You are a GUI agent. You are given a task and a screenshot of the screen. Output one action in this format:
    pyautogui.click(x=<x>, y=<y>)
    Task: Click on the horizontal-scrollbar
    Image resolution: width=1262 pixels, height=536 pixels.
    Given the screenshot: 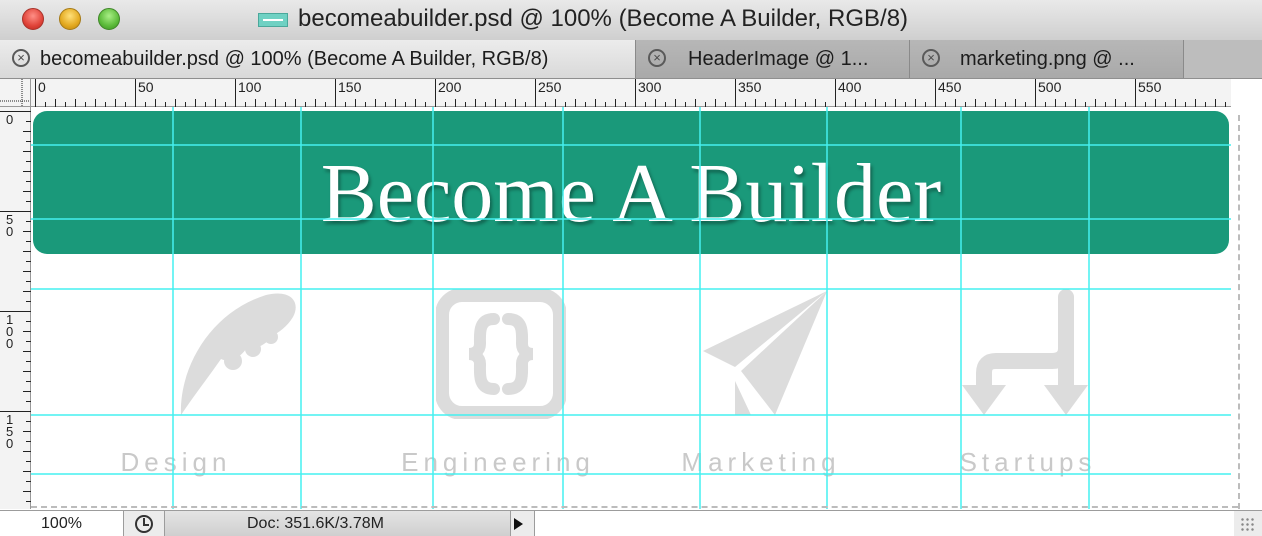 What is the action you would take?
    pyautogui.click(x=884, y=523)
    